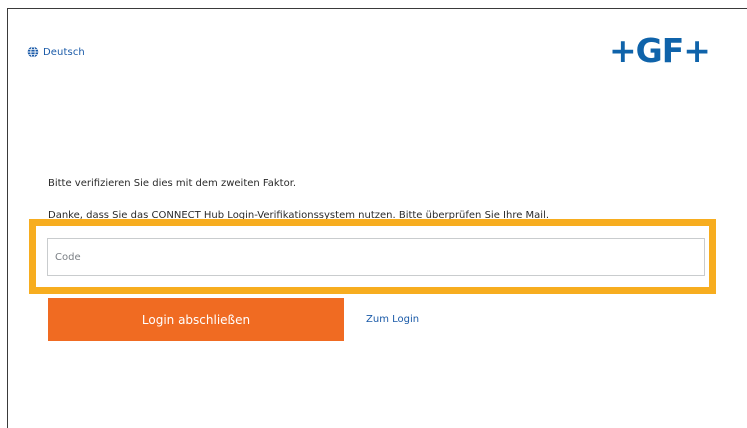  What do you see at coordinates (33, 52) in the screenshot?
I see `globe-icon` at bounding box center [33, 52].